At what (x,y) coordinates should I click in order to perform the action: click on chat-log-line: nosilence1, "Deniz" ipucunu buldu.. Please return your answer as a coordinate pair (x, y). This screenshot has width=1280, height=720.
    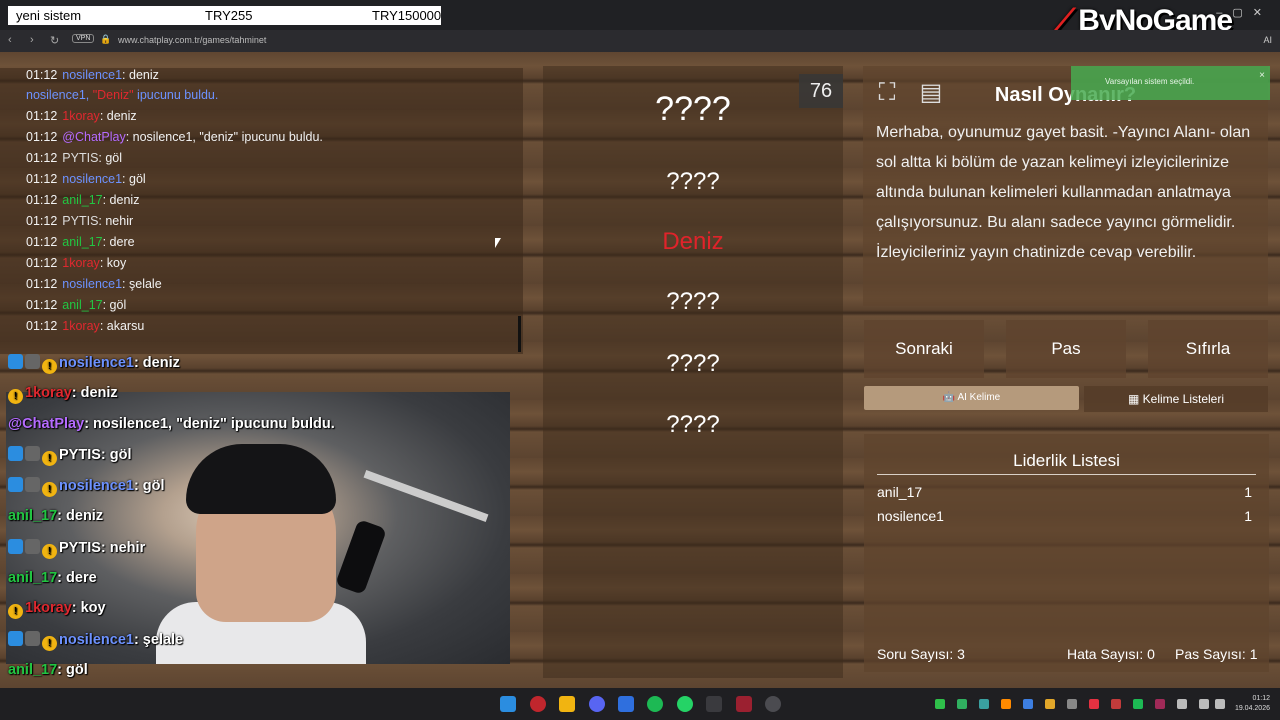
    Looking at the image, I should click on (122, 95).